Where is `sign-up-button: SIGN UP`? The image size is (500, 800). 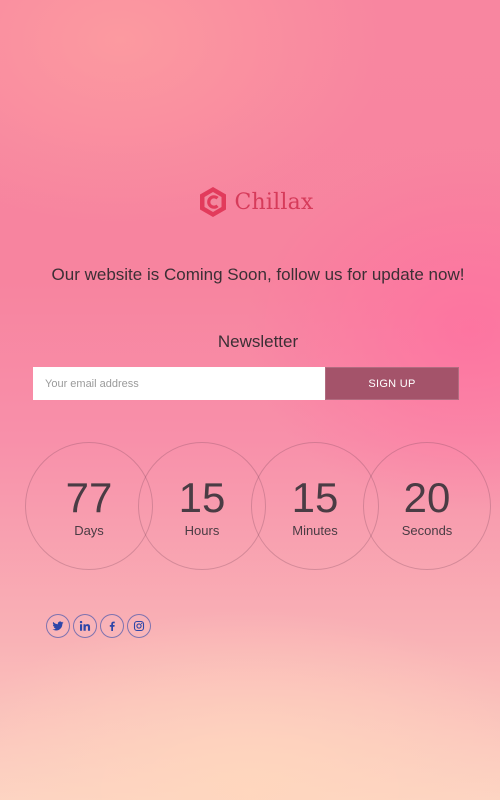 sign-up-button: SIGN UP is located at coordinates (392, 383).